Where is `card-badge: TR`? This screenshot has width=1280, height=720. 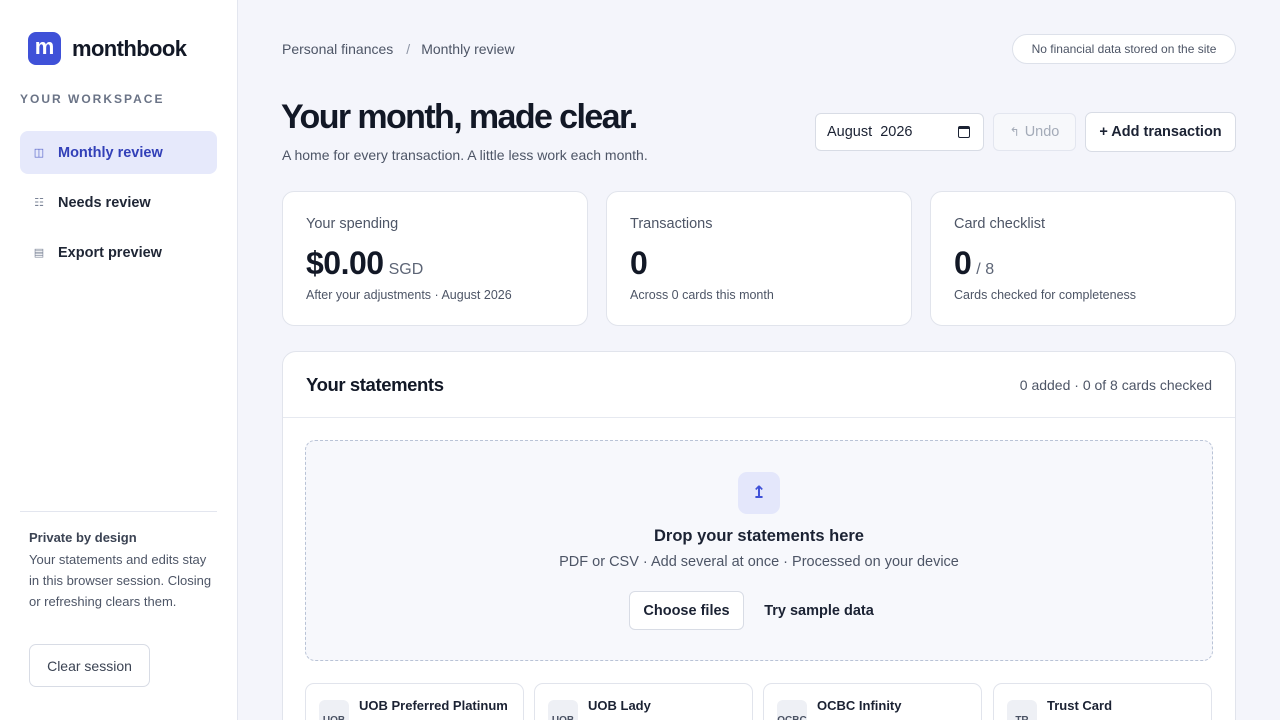
card-badge: TR is located at coordinates (1022, 710).